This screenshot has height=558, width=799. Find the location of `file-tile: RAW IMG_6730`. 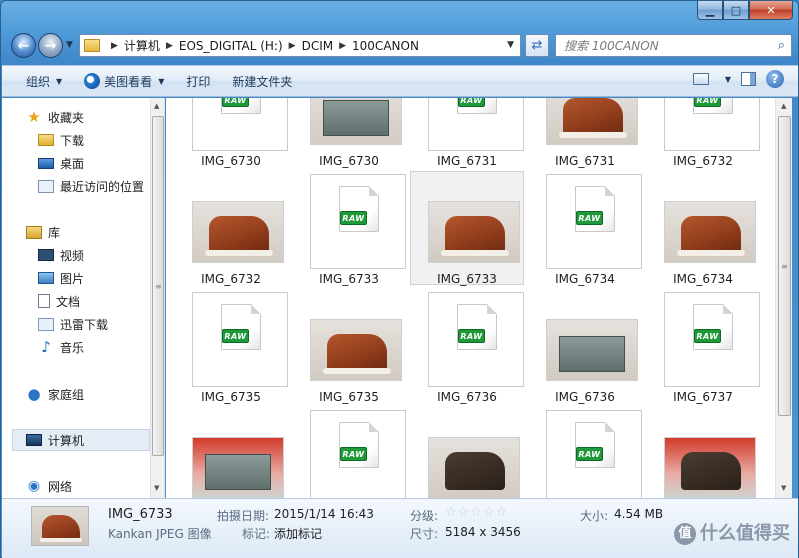

file-tile: RAW IMG_6730 is located at coordinates (229, 135).